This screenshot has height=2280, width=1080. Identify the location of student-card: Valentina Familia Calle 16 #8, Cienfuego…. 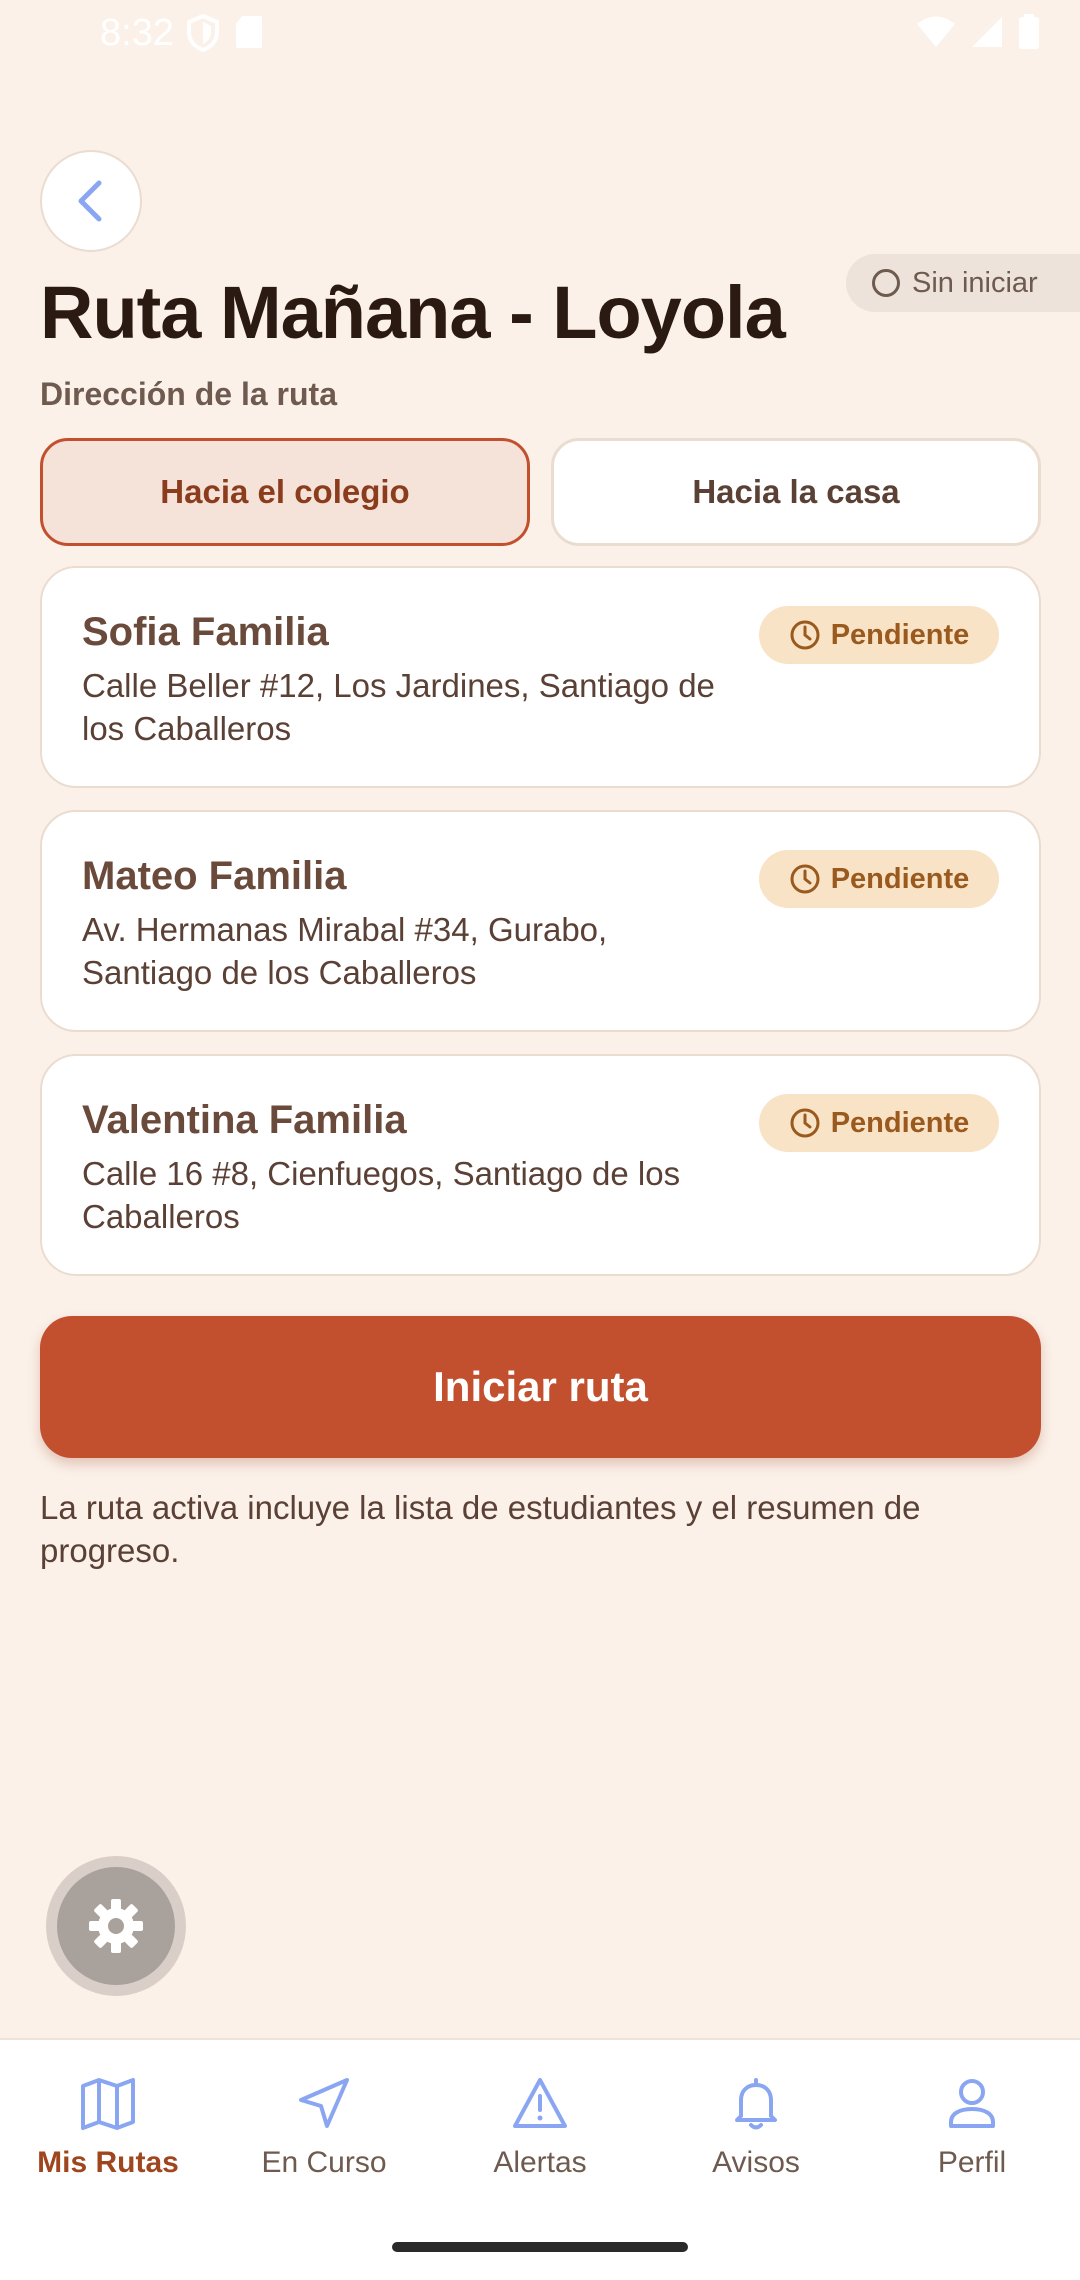
(540, 1165).